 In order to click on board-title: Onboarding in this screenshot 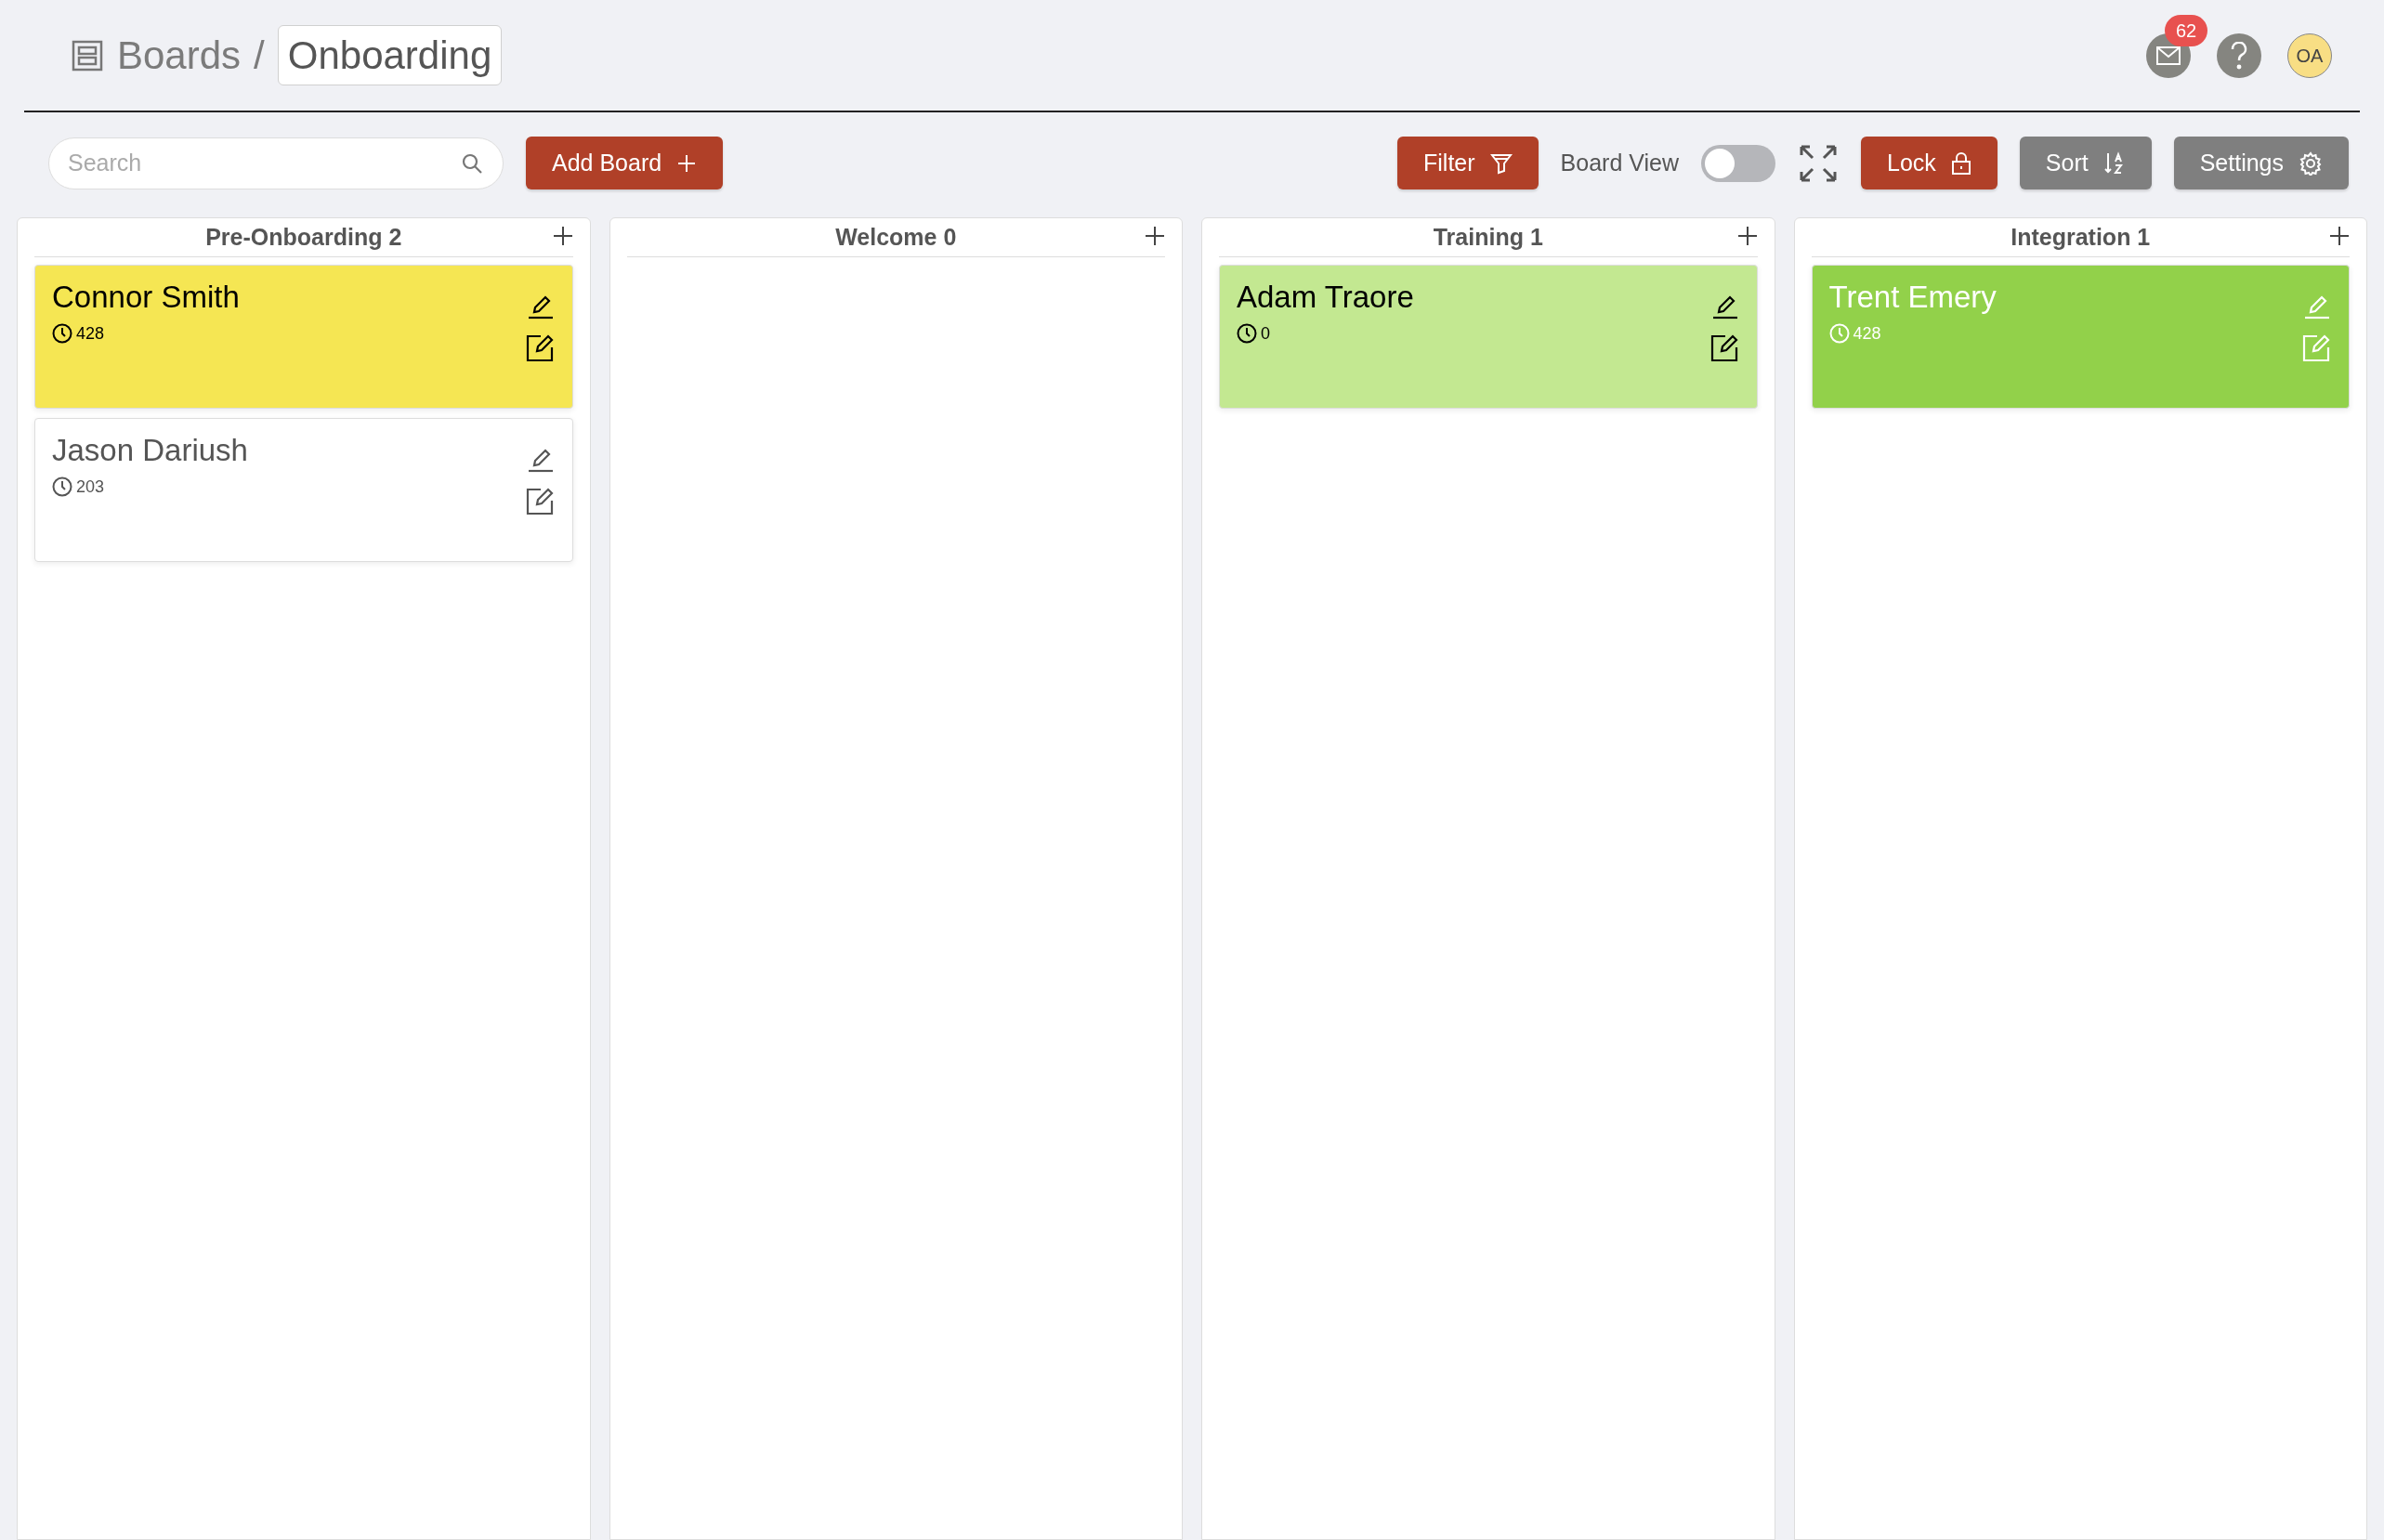, I will do `click(390, 55)`.